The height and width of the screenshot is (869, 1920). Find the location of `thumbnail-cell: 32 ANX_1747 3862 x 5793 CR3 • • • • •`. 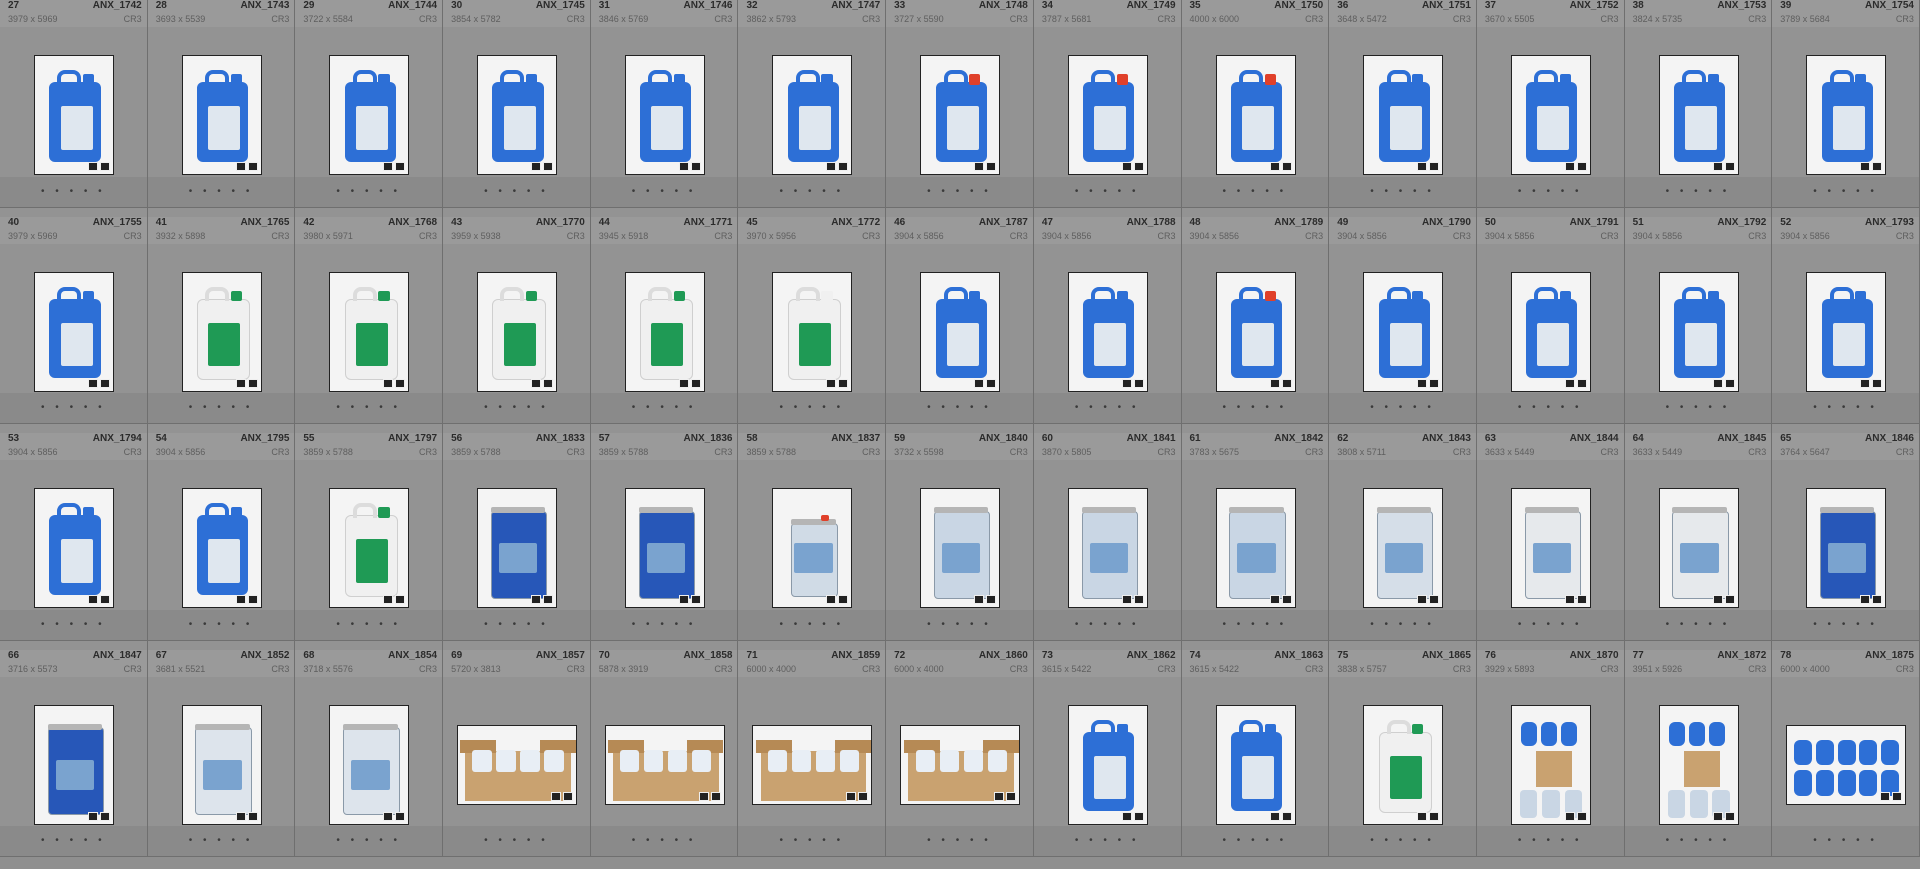

thumbnail-cell: 32 ANX_1747 3862 x 5793 CR3 • • • • • is located at coordinates (812, 104).